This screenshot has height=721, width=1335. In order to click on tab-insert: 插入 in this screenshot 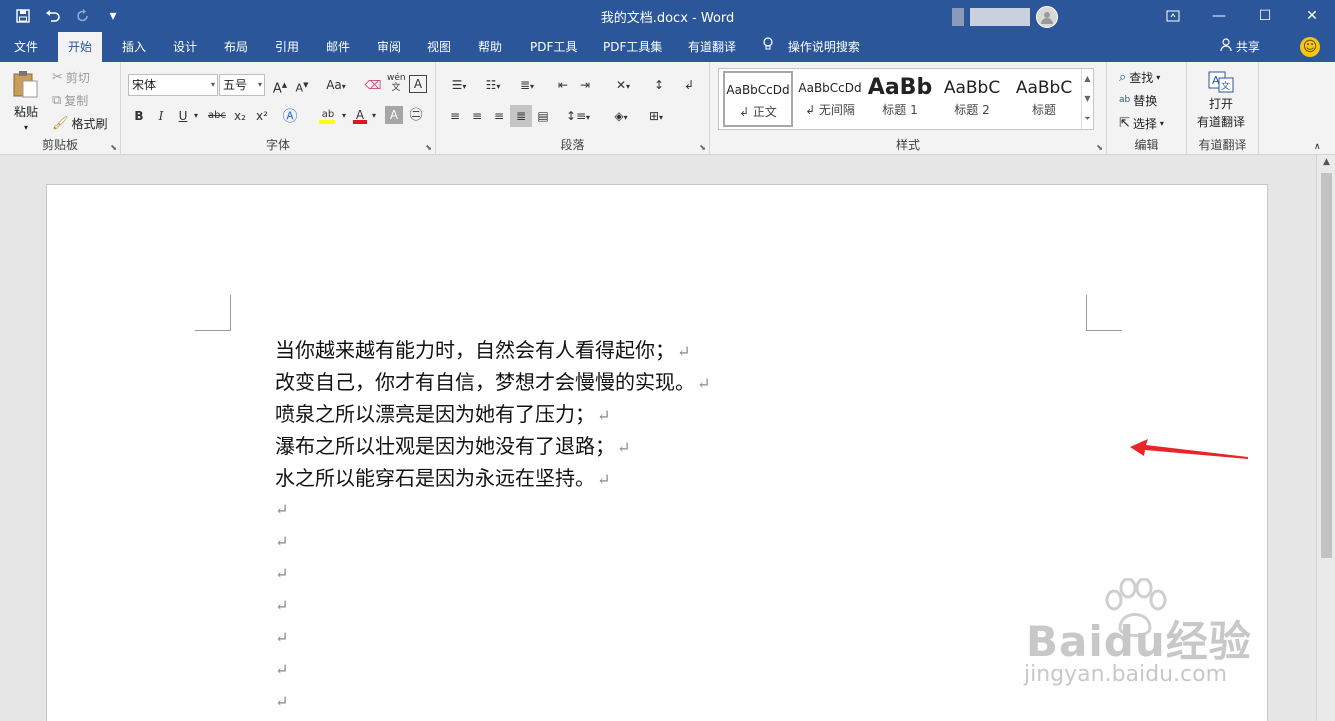, I will do `click(134, 47)`.